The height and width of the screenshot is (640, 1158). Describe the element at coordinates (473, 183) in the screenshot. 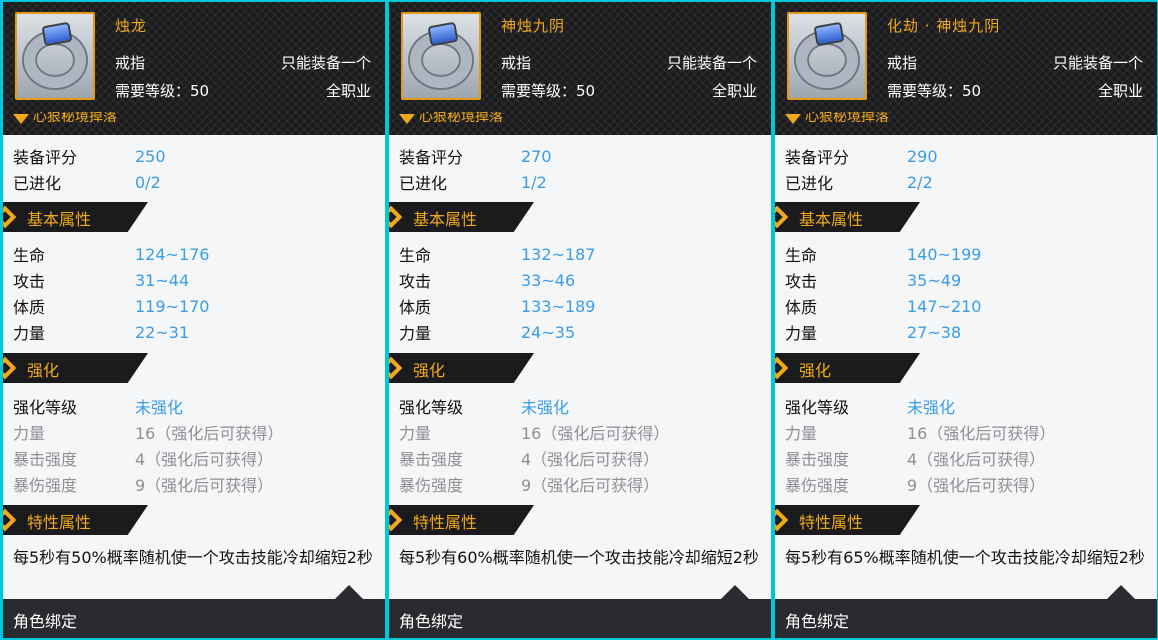

I see `evolve-row: 已进化 1/2` at that location.